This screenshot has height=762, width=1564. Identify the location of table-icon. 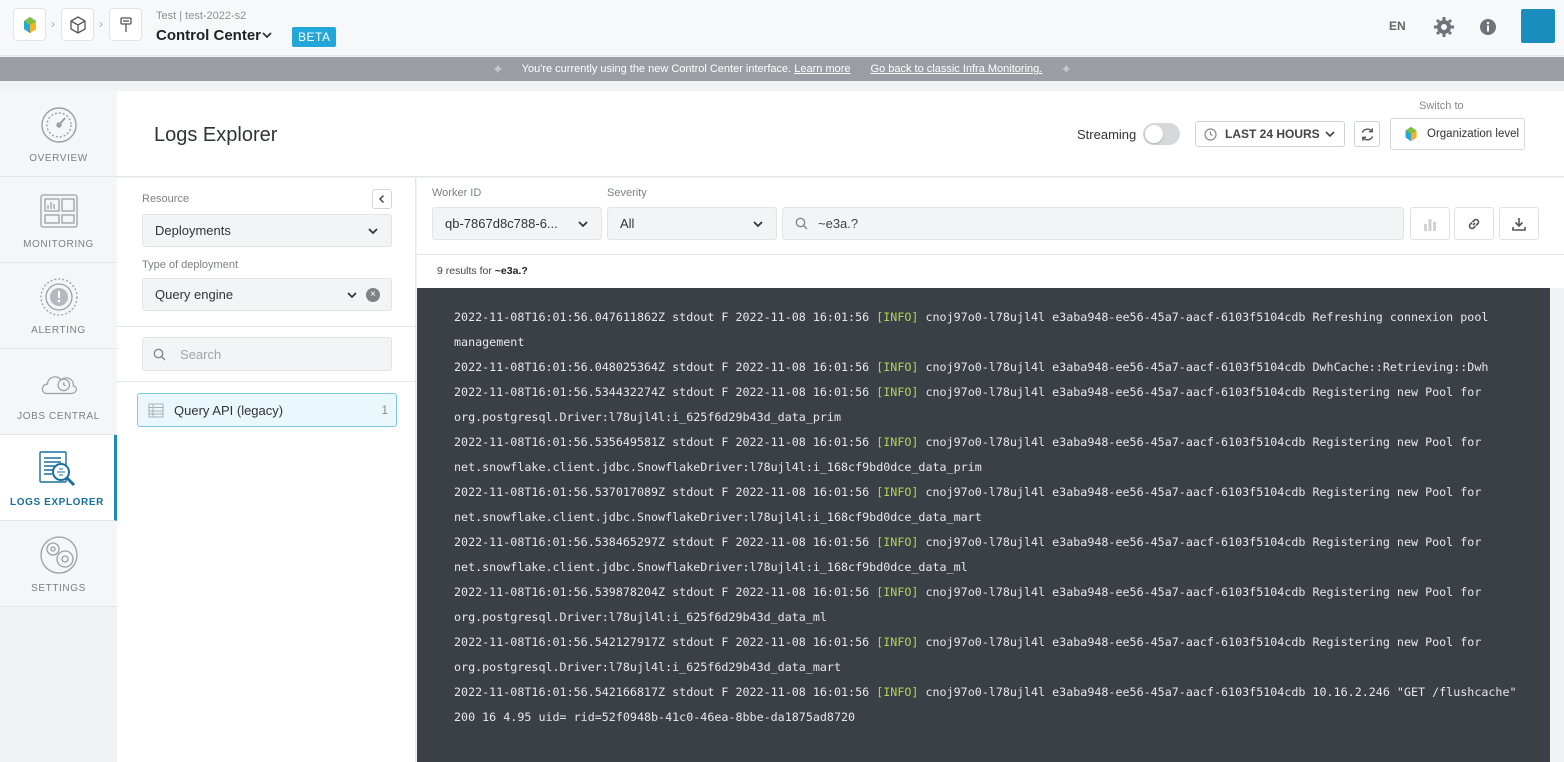
(156, 410).